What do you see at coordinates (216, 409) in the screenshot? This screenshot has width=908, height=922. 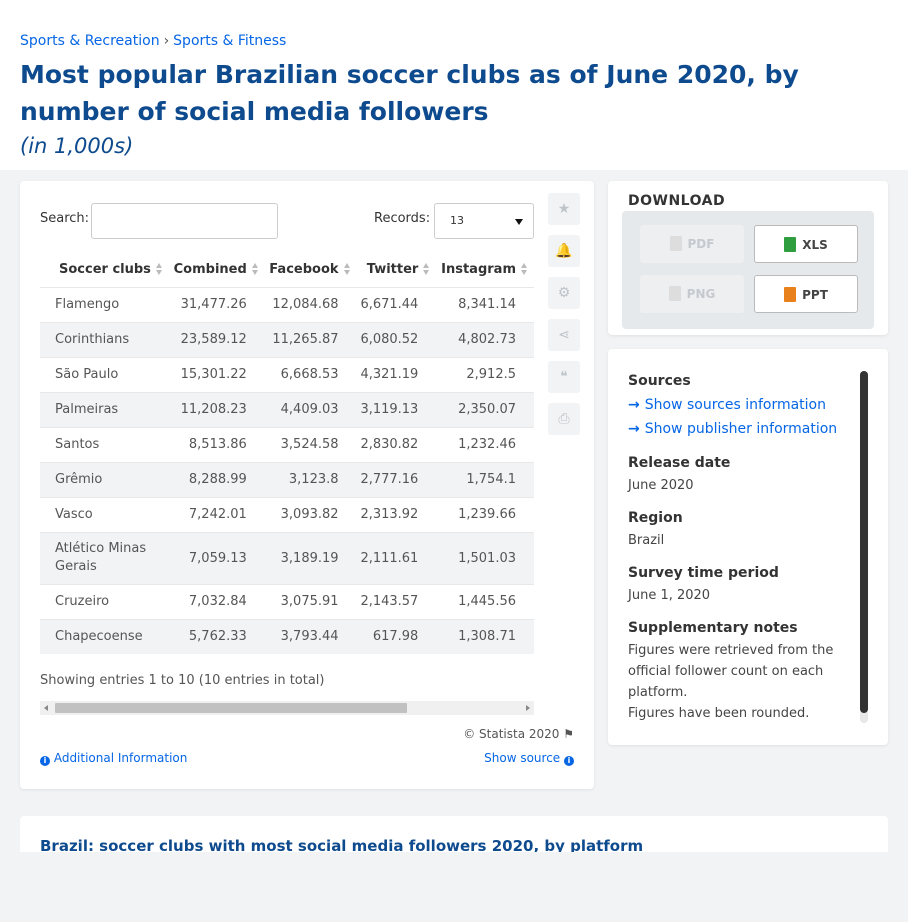 I see `cell-value: 11,208.23` at bounding box center [216, 409].